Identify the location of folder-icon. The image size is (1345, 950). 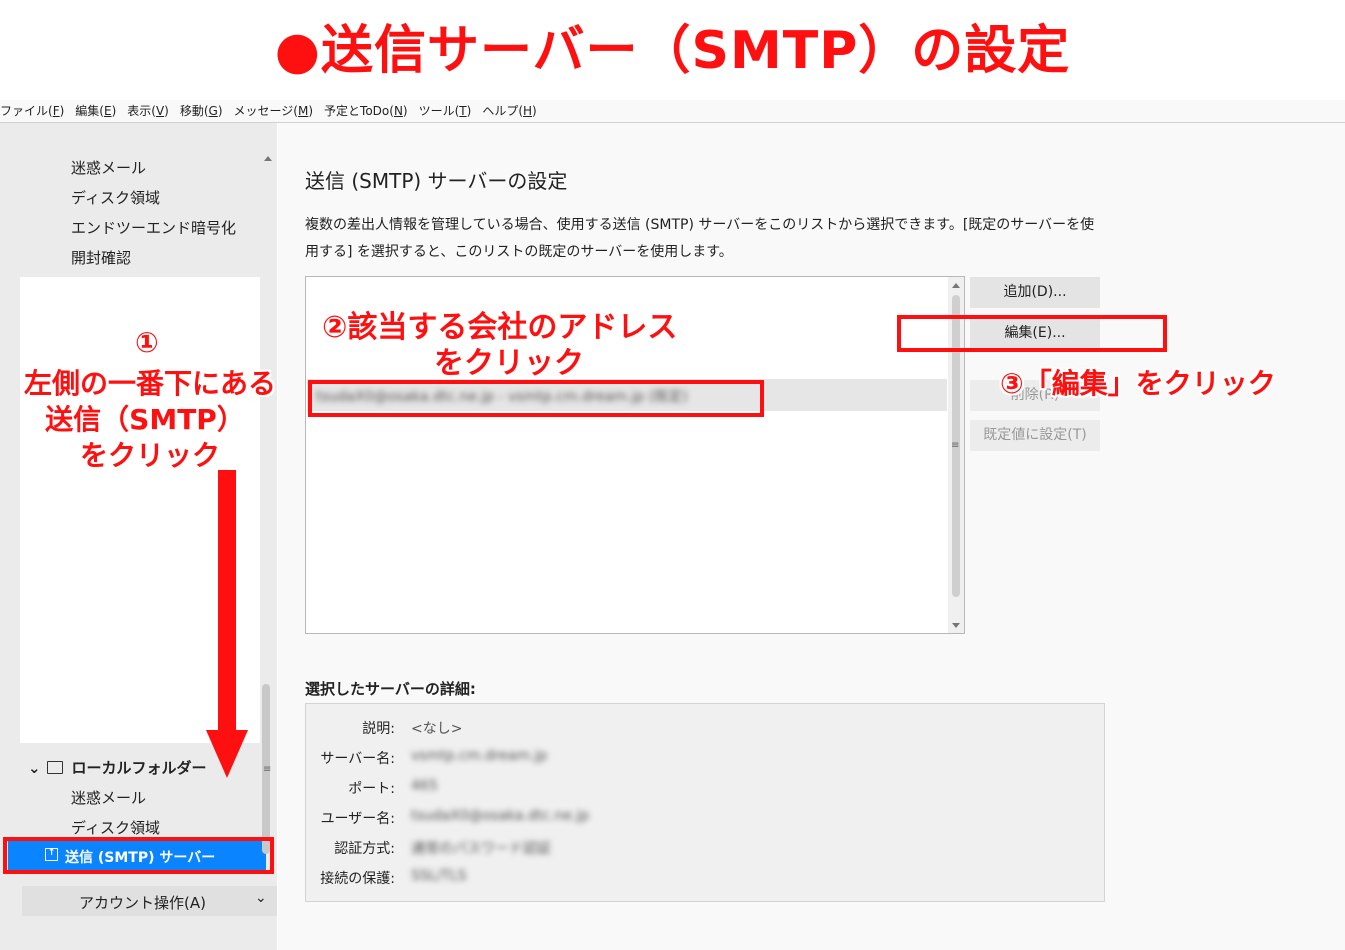
(55, 767).